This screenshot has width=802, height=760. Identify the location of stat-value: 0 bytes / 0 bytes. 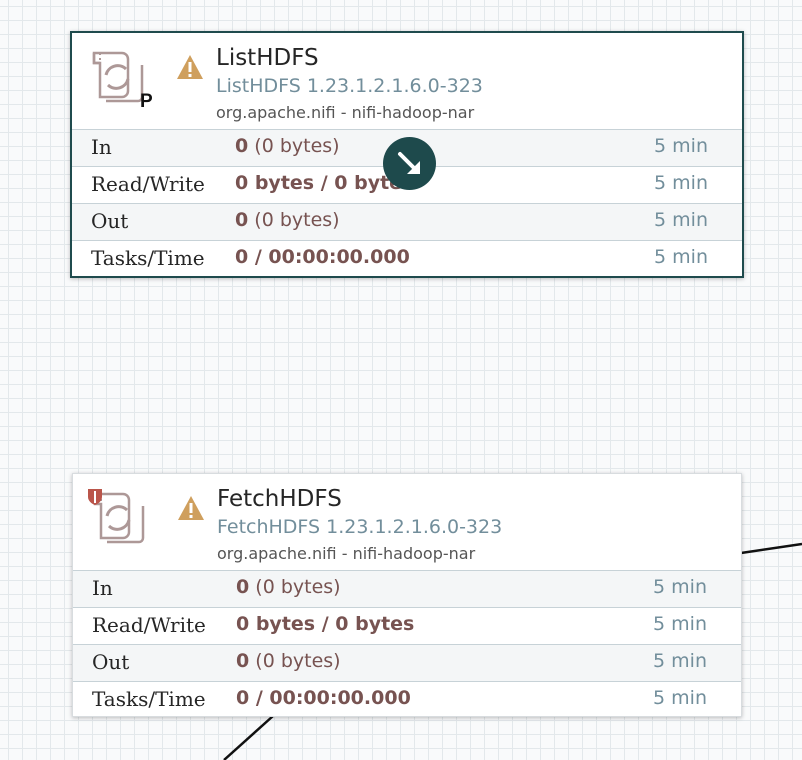
(325, 624).